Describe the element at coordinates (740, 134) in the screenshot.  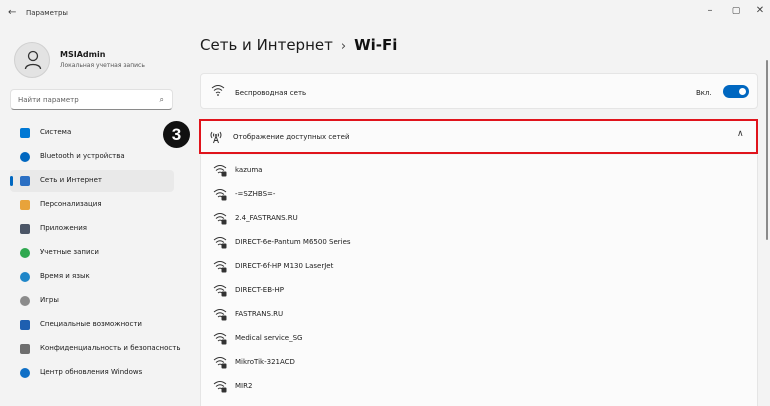
I see `chevron-up-icon: ∧` at that location.